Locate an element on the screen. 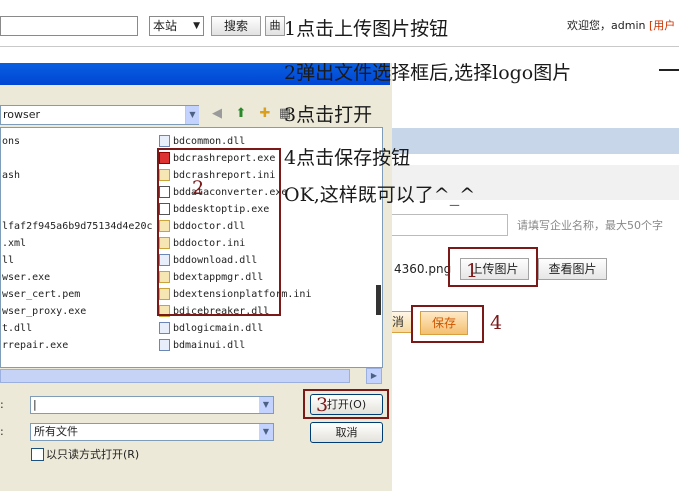 The height and width of the screenshot is (491, 679). highlight-box-files is located at coordinates (219, 232).